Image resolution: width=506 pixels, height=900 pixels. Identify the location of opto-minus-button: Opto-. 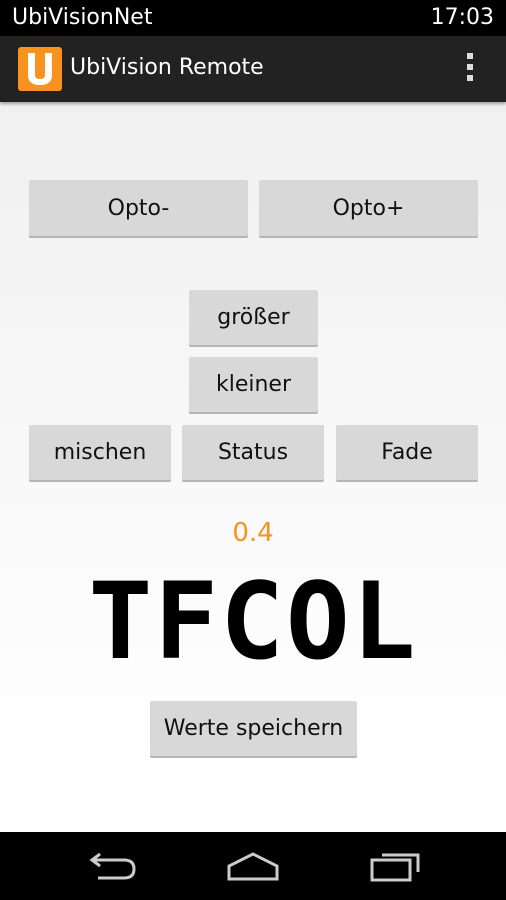
(138, 208).